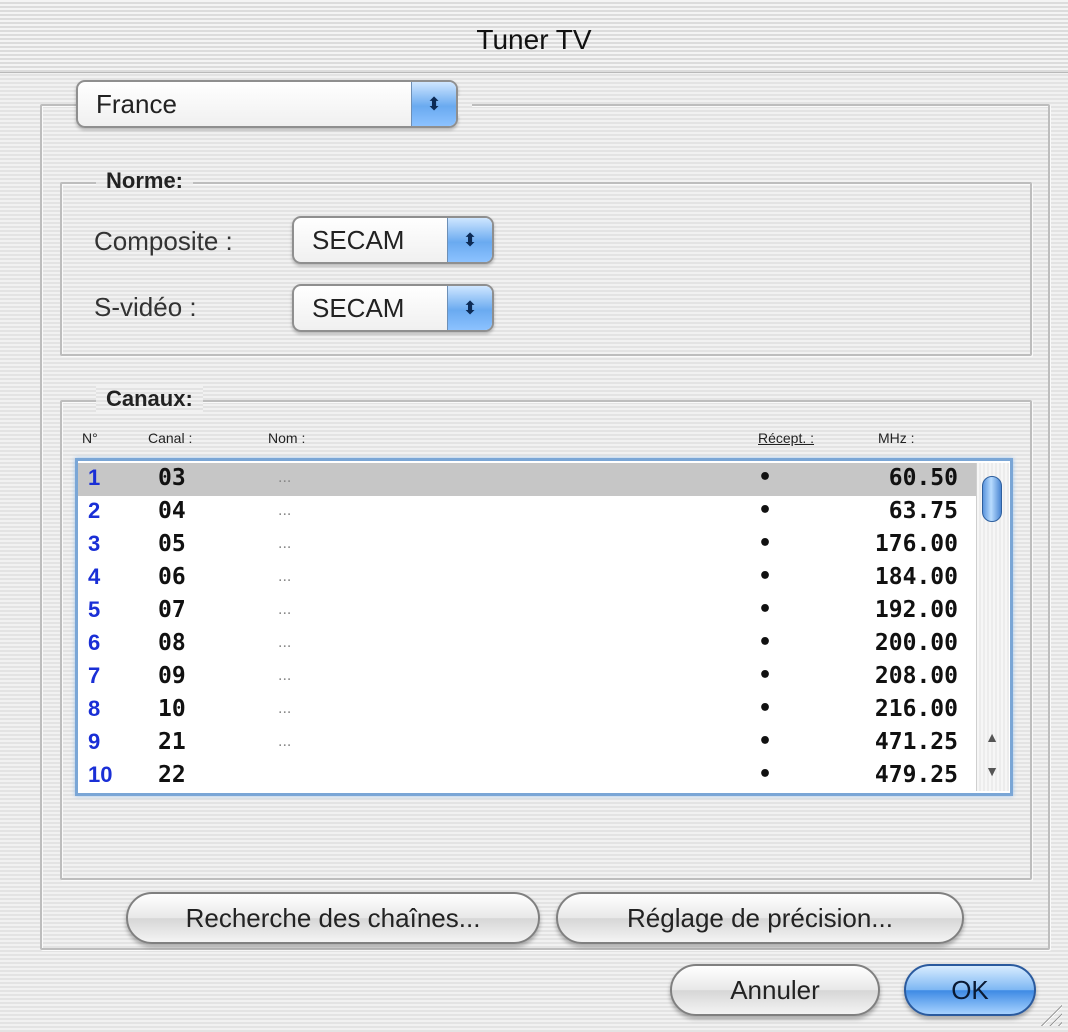 The image size is (1068, 1032). I want to click on norme-legend: Norme:, so click(145, 181).